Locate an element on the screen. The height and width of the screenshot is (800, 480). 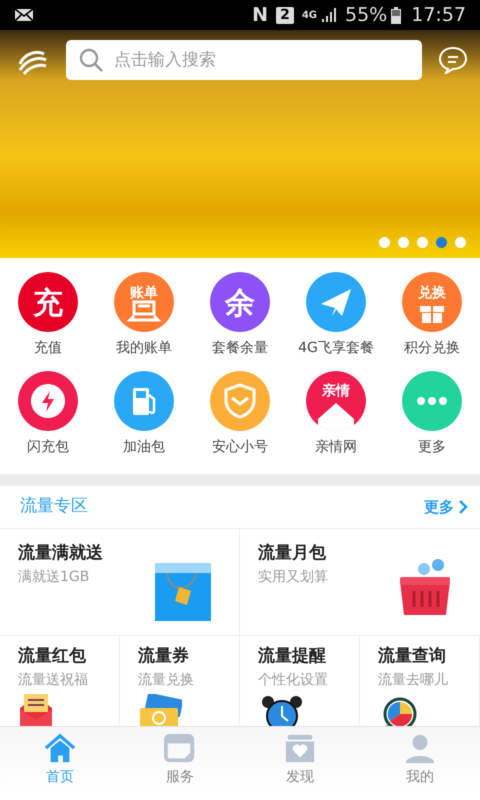
shortcut-item: 闪充包 is located at coordinates (48, 414).